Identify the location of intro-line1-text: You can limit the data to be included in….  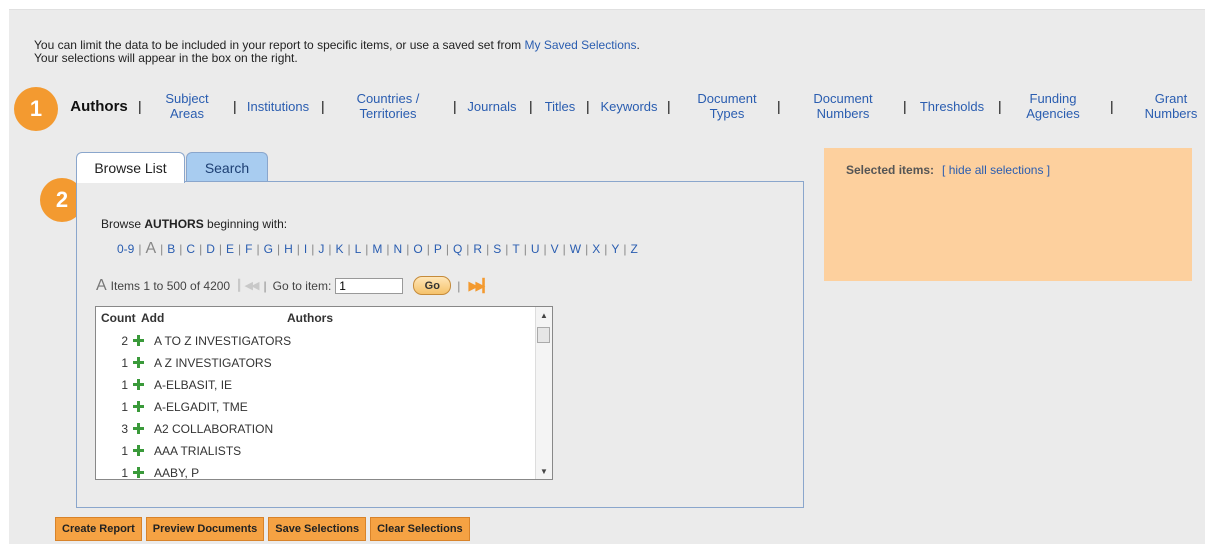
(279, 45).